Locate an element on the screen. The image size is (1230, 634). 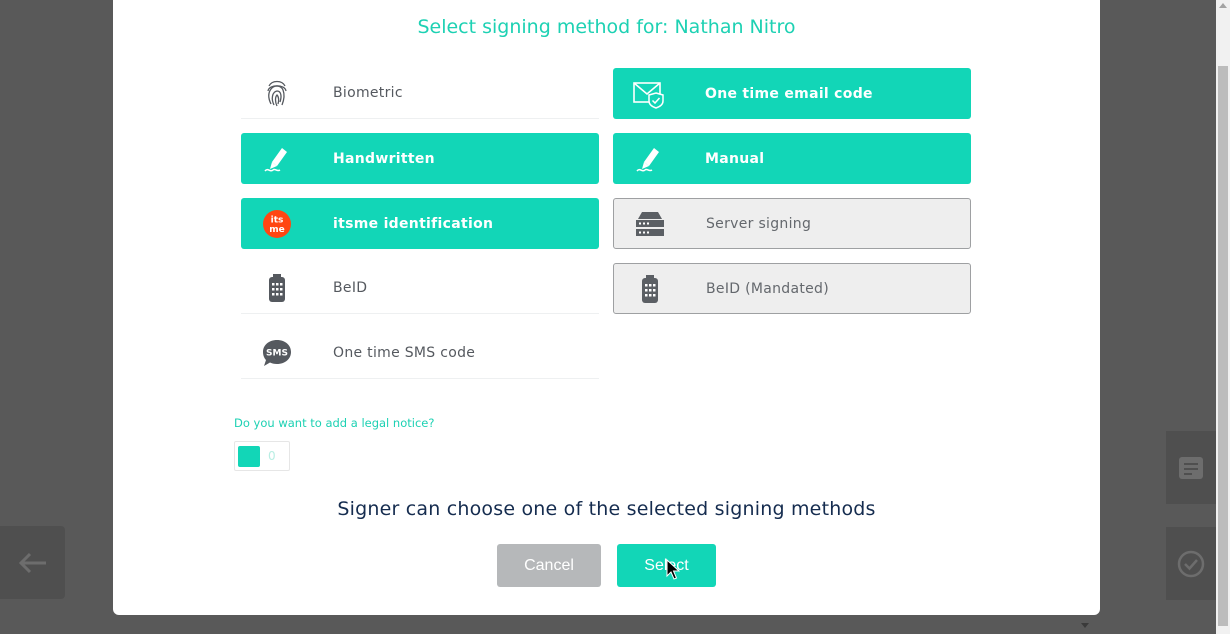
arrow-left-icon is located at coordinates (32, 562).